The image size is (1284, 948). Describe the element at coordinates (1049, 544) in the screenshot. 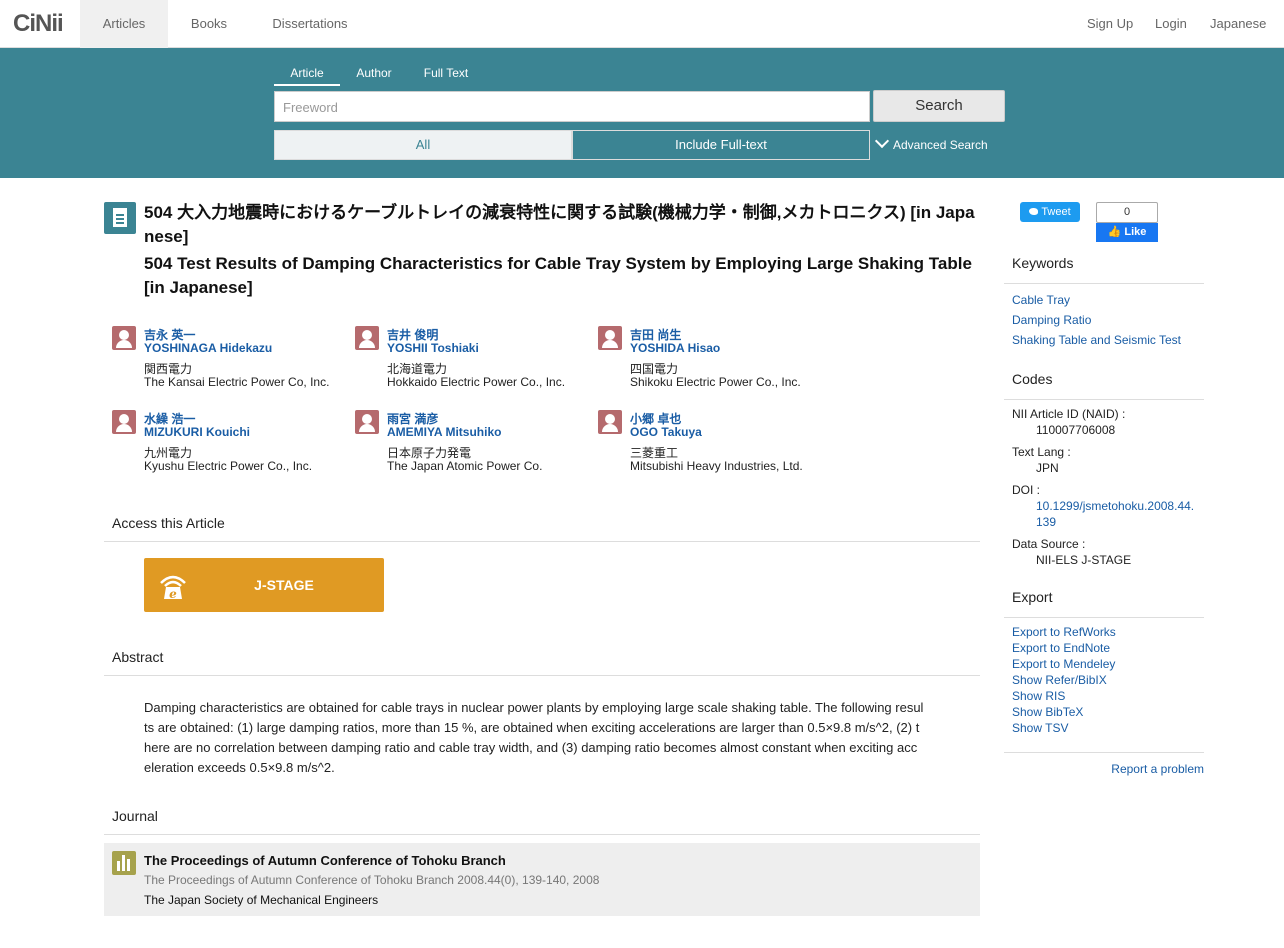

I see `data-source-label: Data Source :` at that location.